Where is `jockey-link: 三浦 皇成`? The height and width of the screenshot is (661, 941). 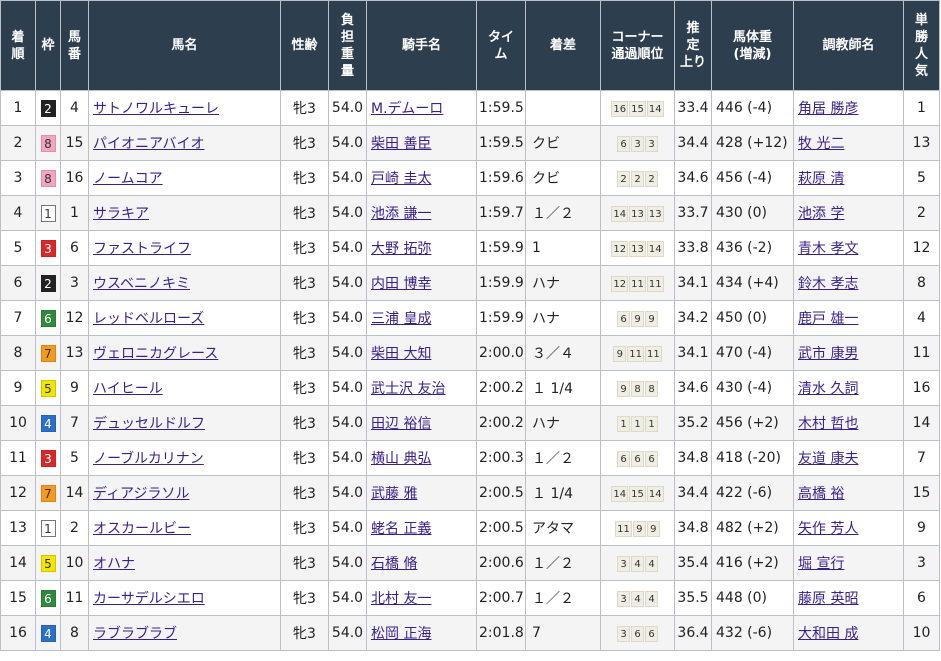
jockey-link: 三浦 皇成 is located at coordinates (401, 319).